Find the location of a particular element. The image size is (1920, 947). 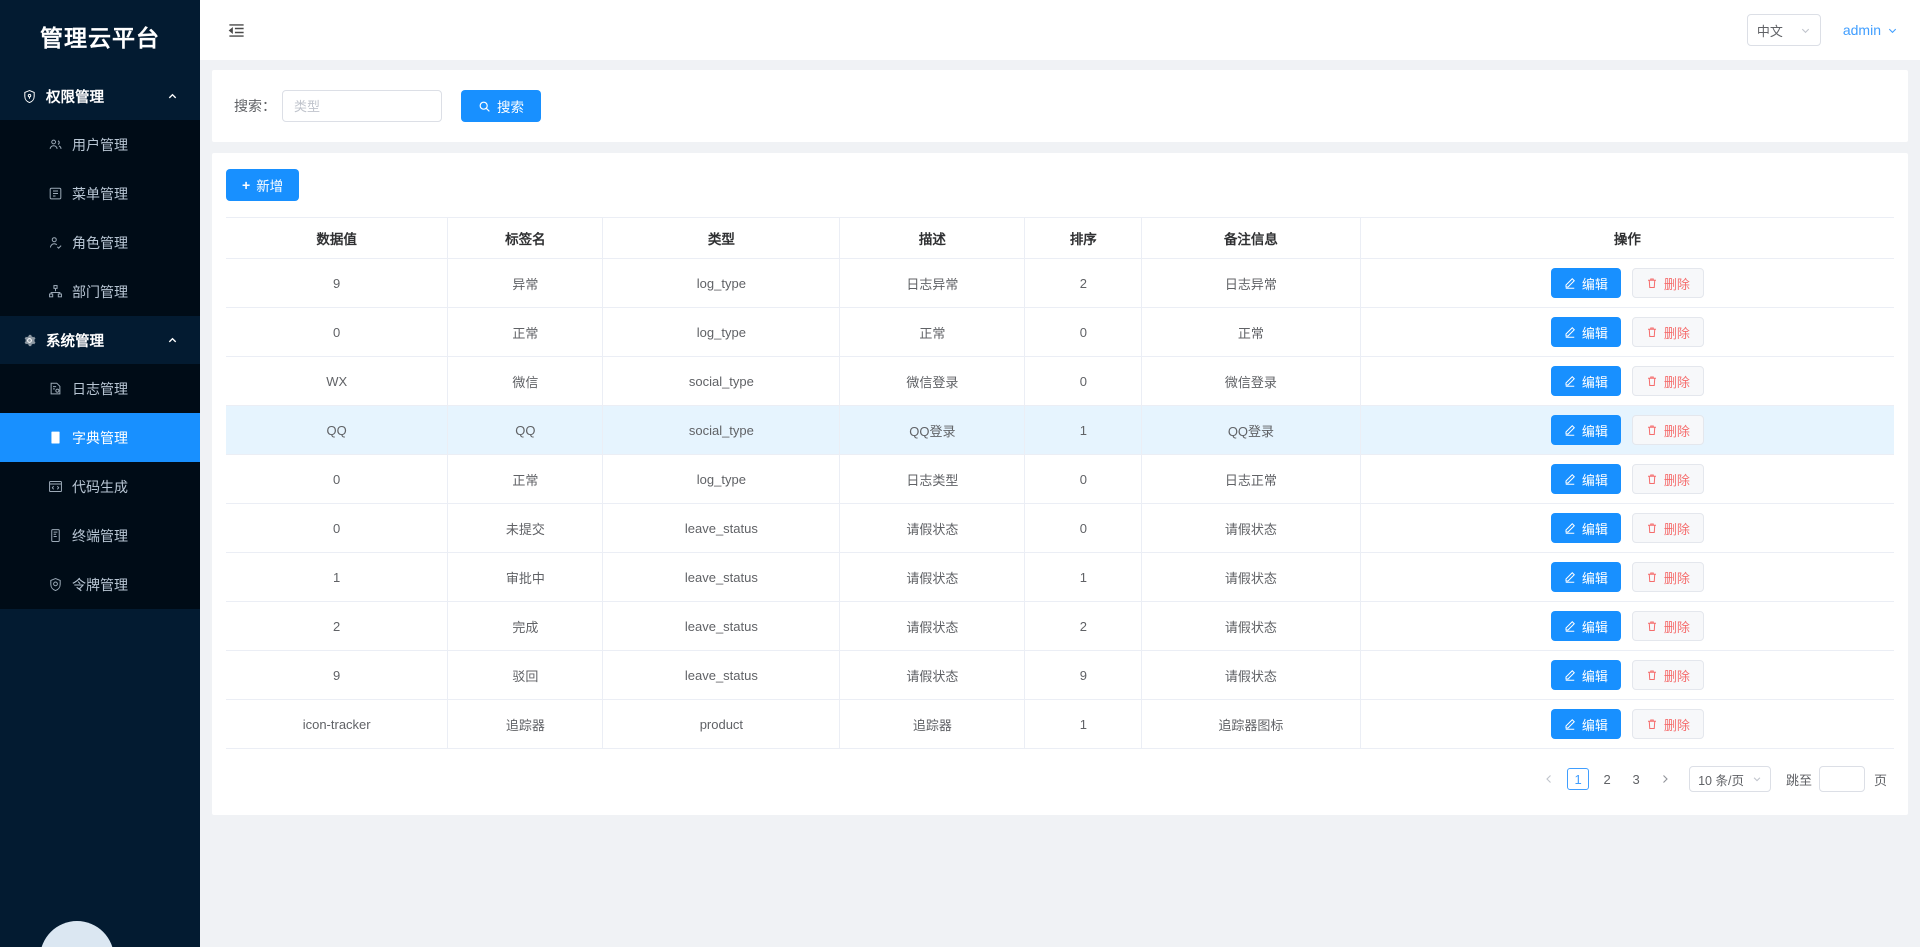

cell-value: 0 is located at coordinates (337, 528).